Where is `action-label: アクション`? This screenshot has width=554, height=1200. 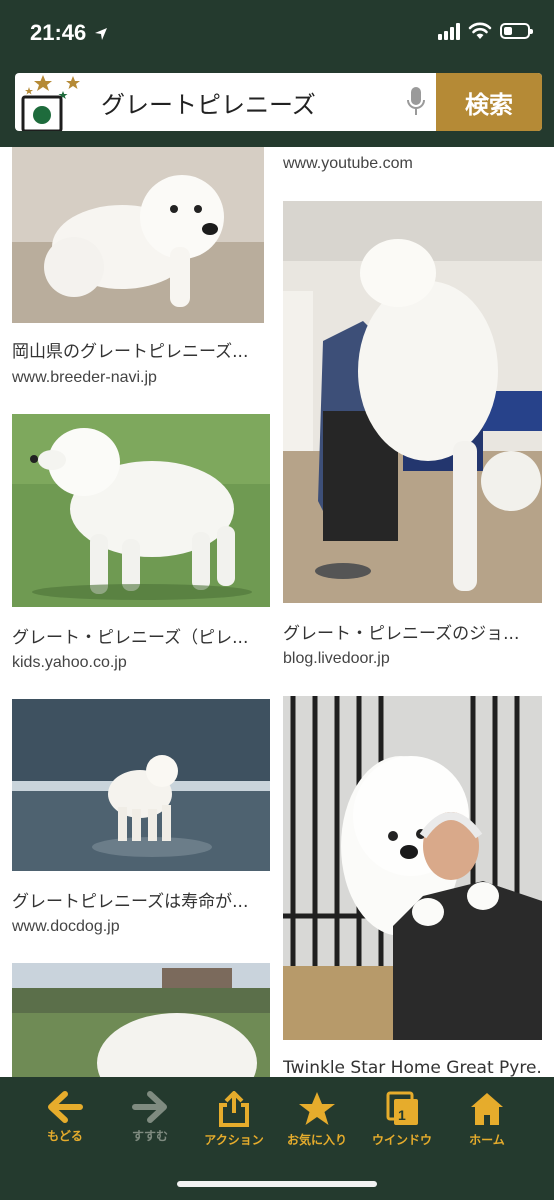 action-label: アクション is located at coordinates (234, 1140).